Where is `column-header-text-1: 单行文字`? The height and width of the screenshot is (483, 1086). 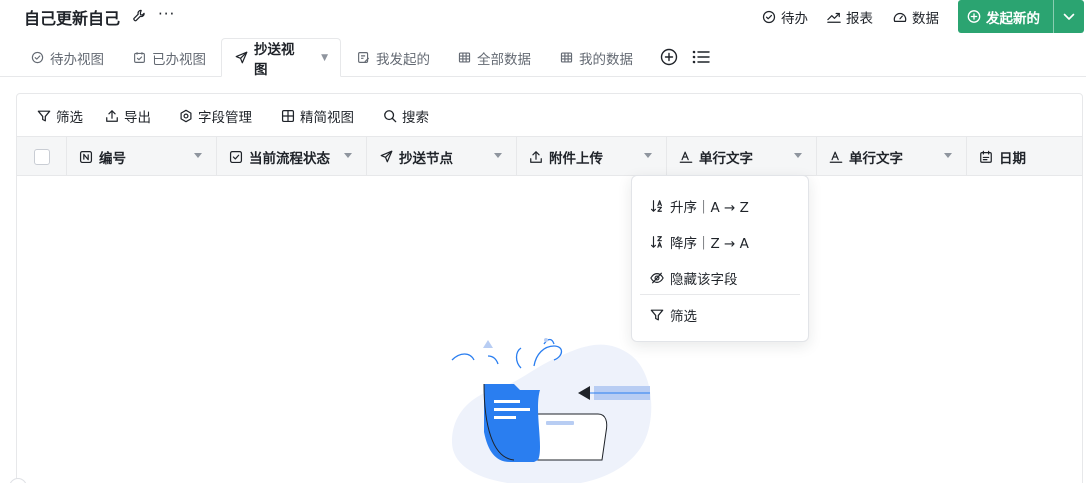
column-header-text-1: 单行文字 is located at coordinates (742, 156).